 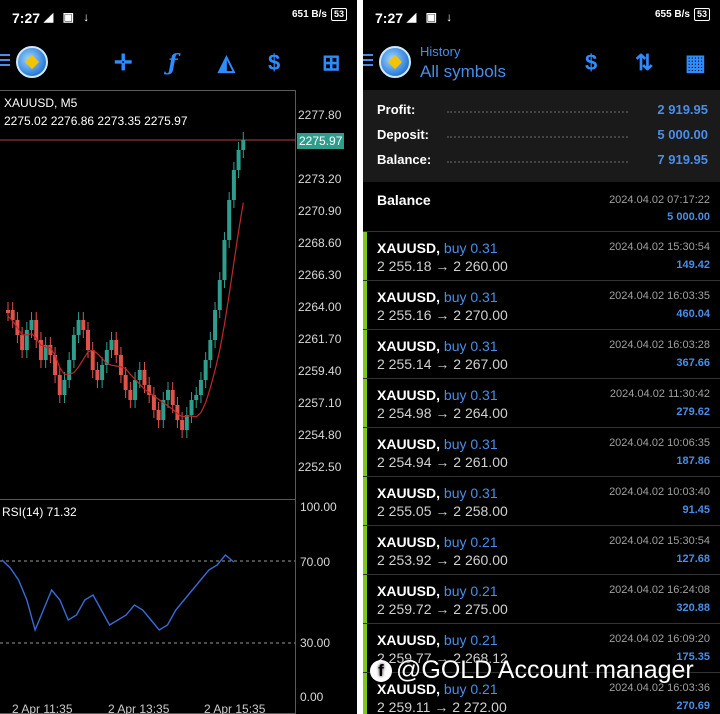 What do you see at coordinates (682, 159) in the screenshot?
I see `balance-value: 7 919.95` at bounding box center [682, 159].